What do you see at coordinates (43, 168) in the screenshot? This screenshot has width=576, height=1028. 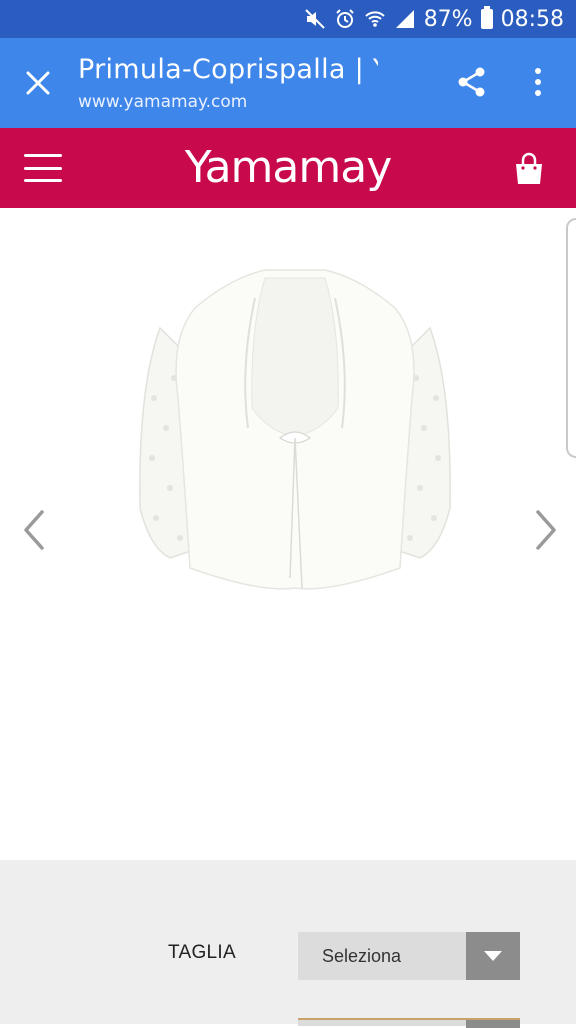 I see `hamburger-menu-icon` at bounding box center [43, 168].